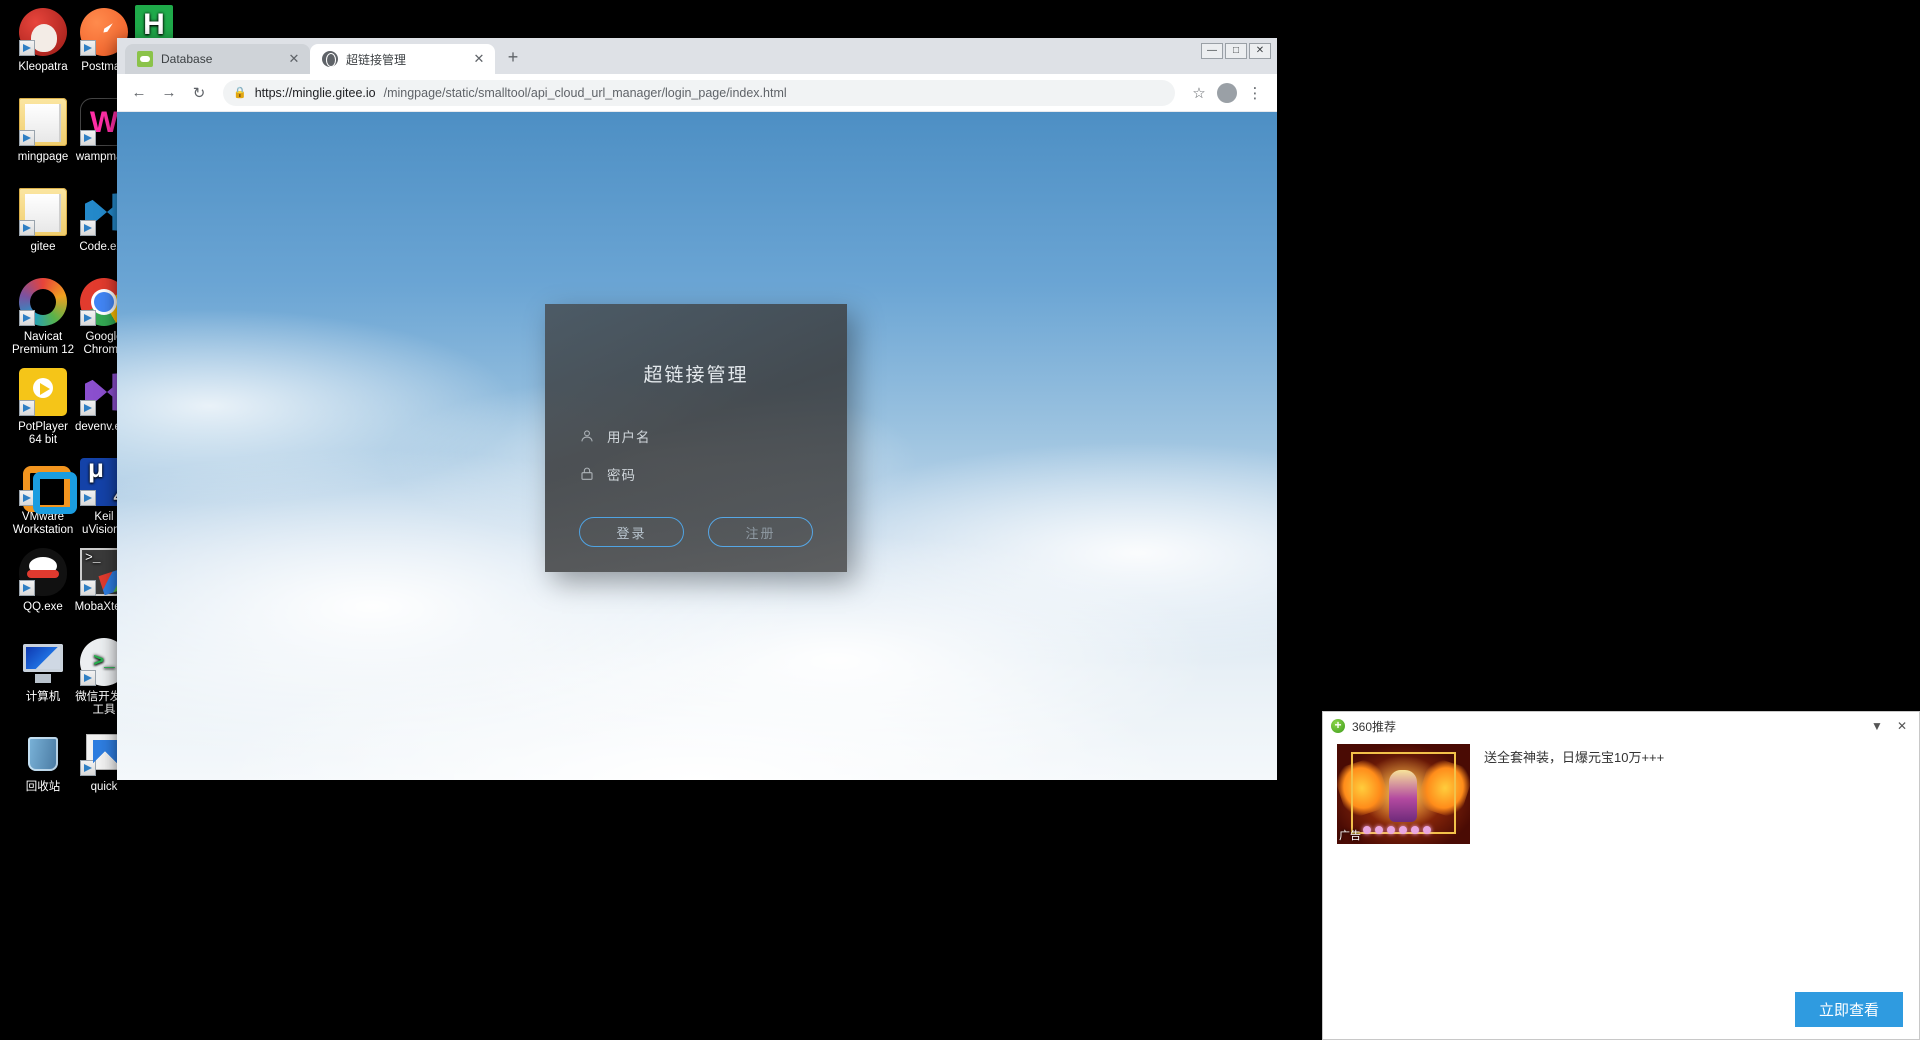 This screenshot has height=1040, width=1920. I want to click on desktop-icon-label: quick, so click(104, 787).